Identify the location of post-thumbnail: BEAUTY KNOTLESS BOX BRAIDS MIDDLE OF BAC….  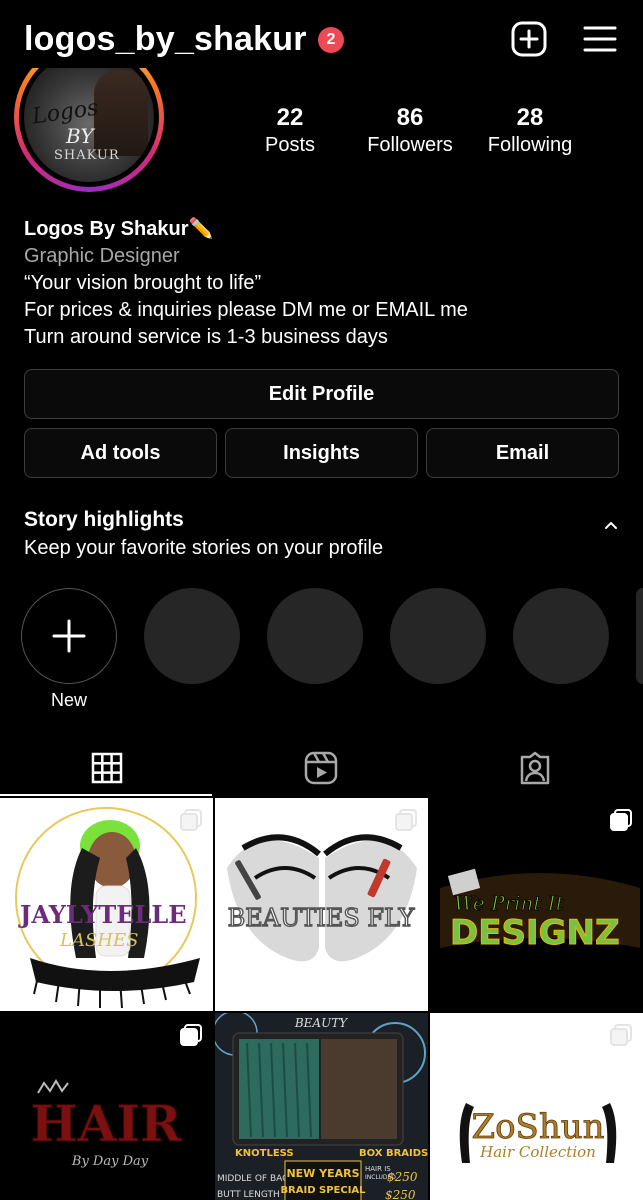
(321, 1106).